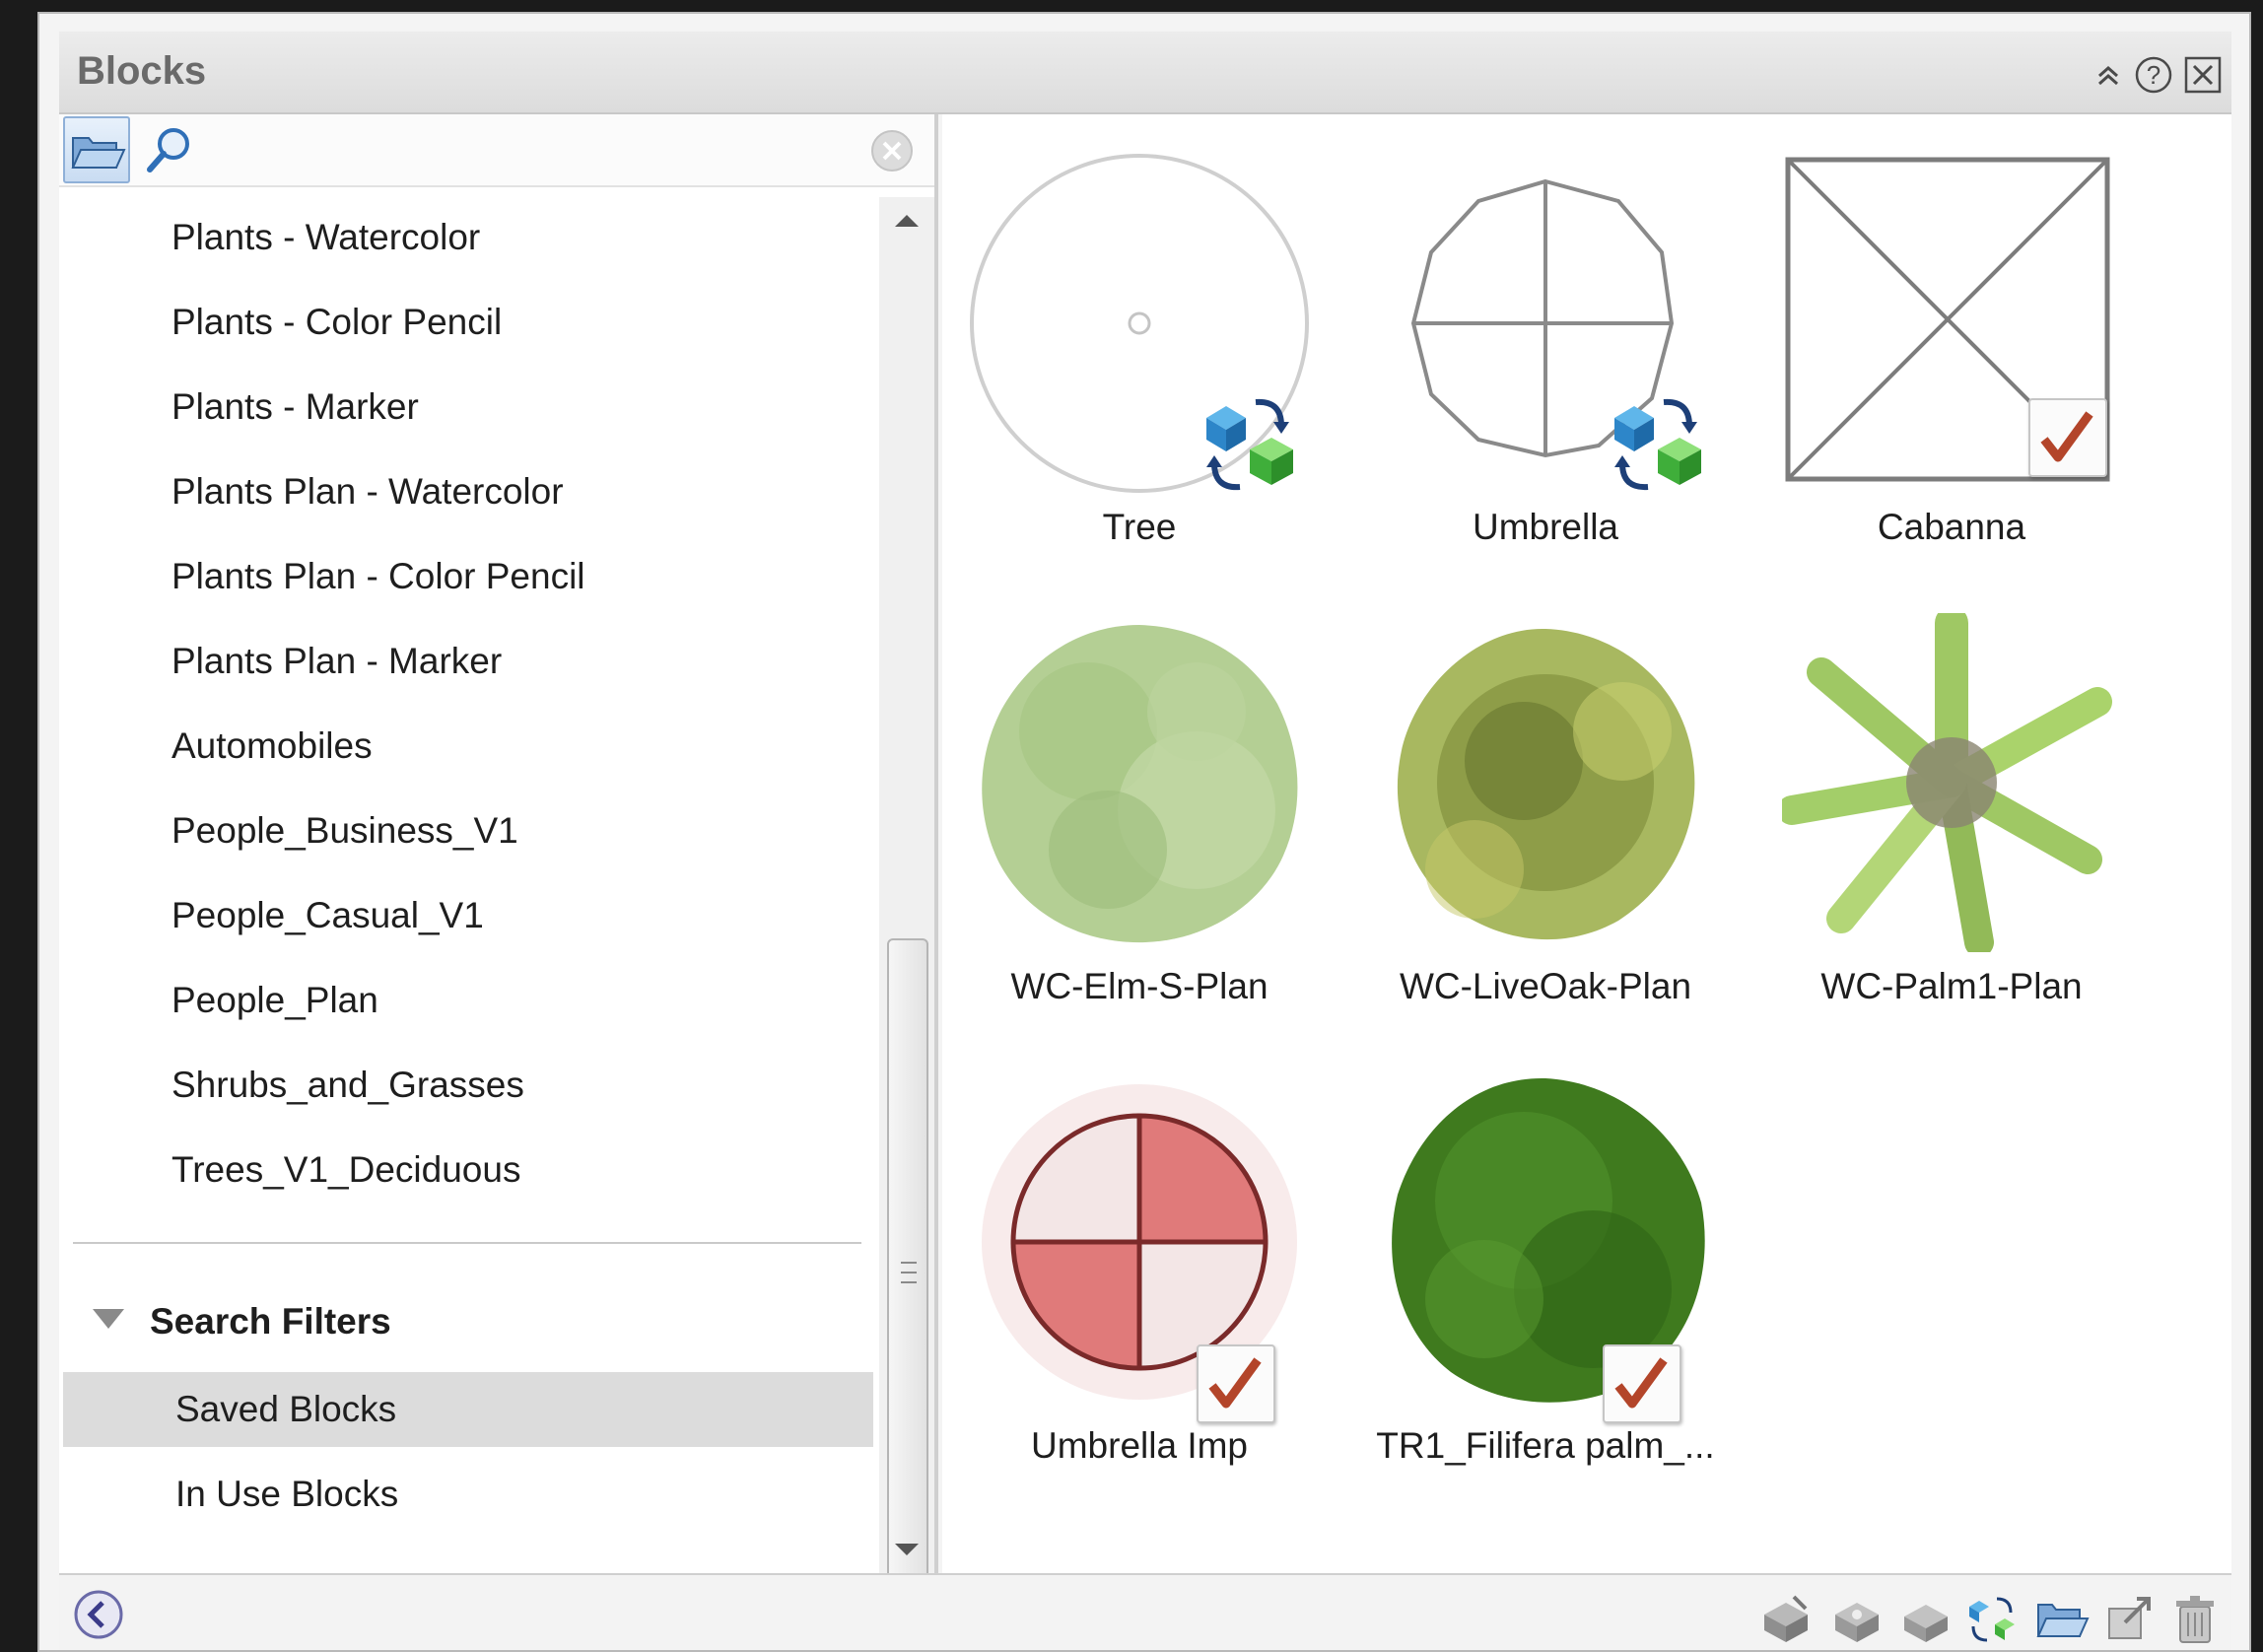 This screenshot has width=2263, height=1652. Describe the element at coordinates (468, 746) in the screenshot. I see `library-item: Automobiles` at that location.